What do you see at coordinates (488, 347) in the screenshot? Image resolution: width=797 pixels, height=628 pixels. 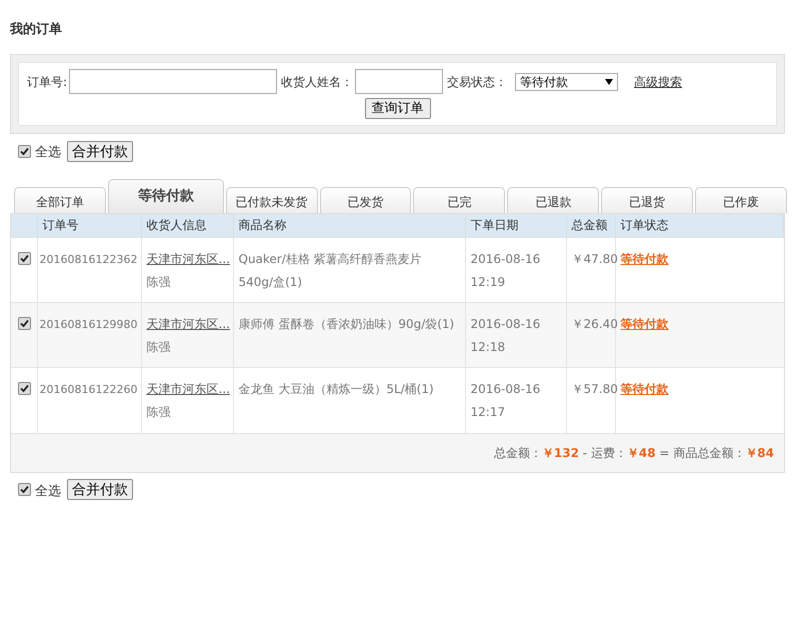 I see `order-time: 12:18` at bounding box center [488, 347].